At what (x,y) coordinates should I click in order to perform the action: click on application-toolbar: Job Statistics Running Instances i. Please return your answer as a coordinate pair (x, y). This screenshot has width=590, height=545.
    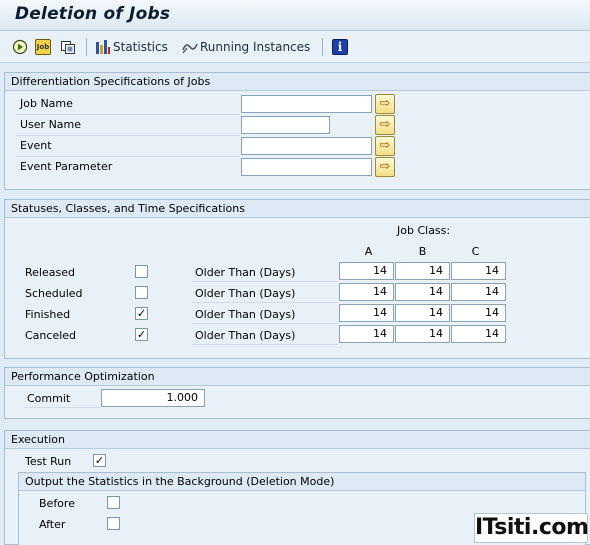
    Looking at the image, I should click on (295, 47).